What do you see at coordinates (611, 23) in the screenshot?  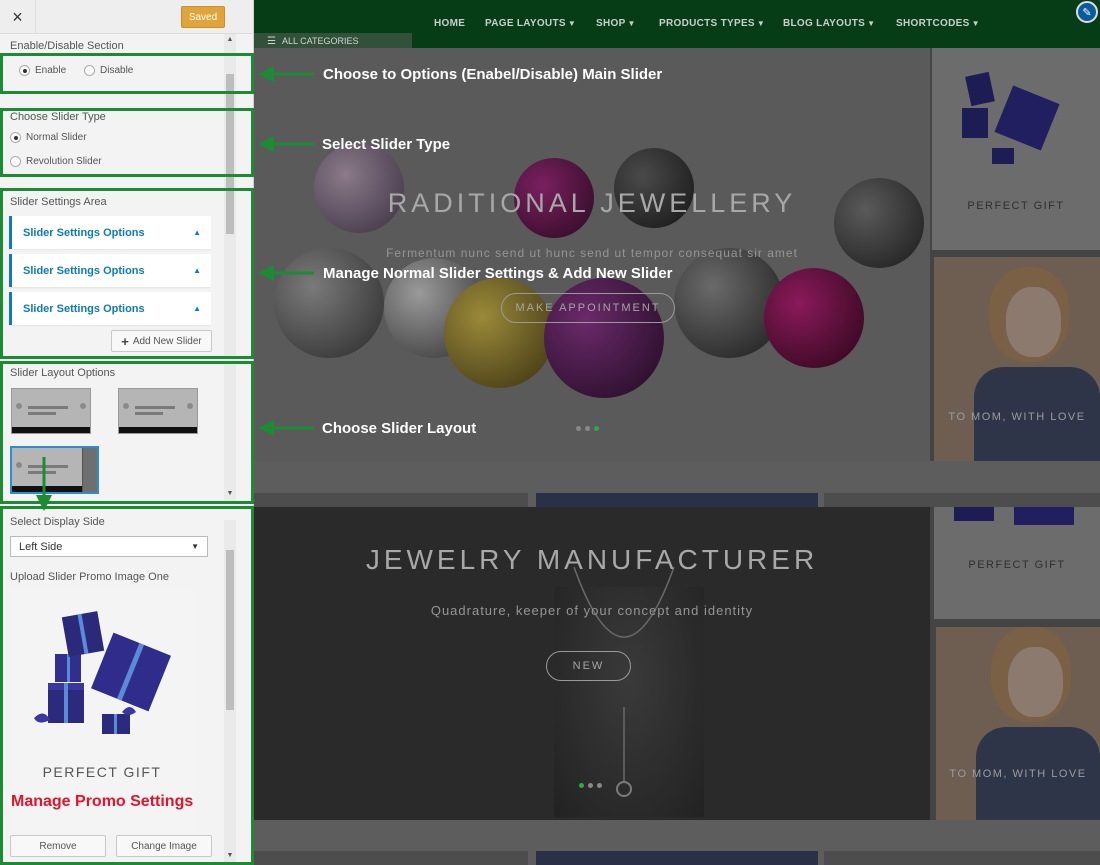 I see `nav-label: SHOP` at bounding box center [611, 23].